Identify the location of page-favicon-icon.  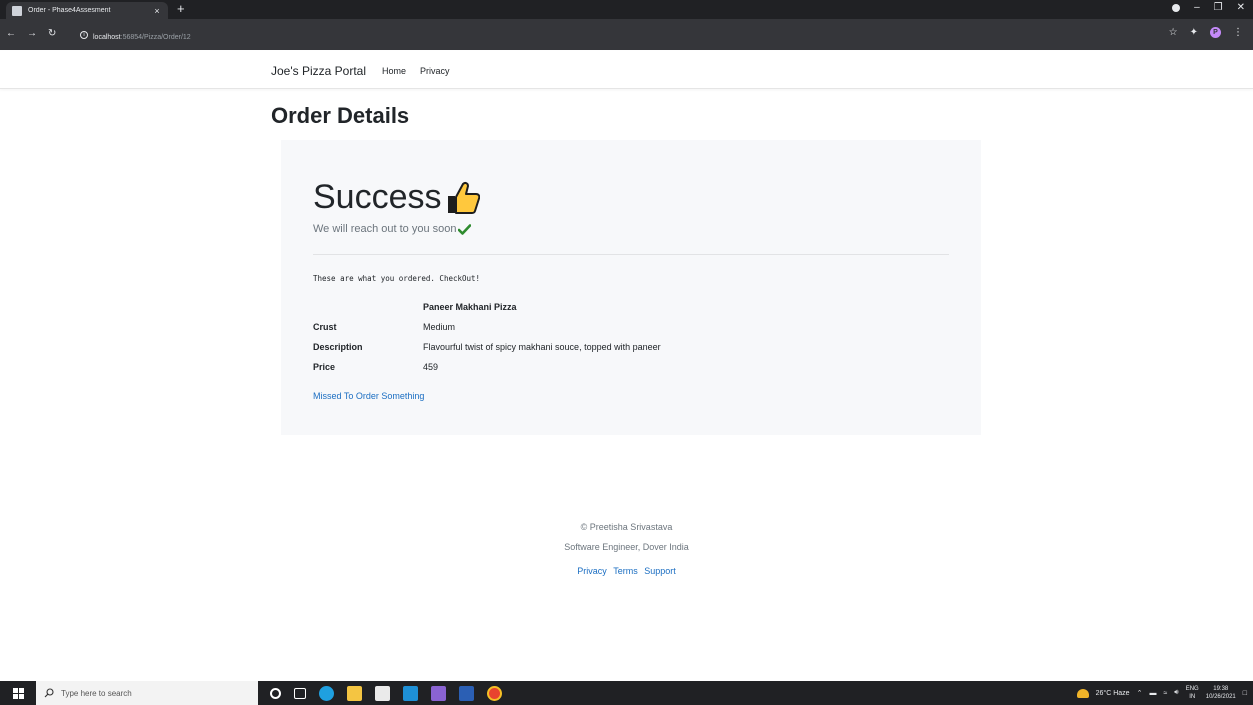
(17, 10).